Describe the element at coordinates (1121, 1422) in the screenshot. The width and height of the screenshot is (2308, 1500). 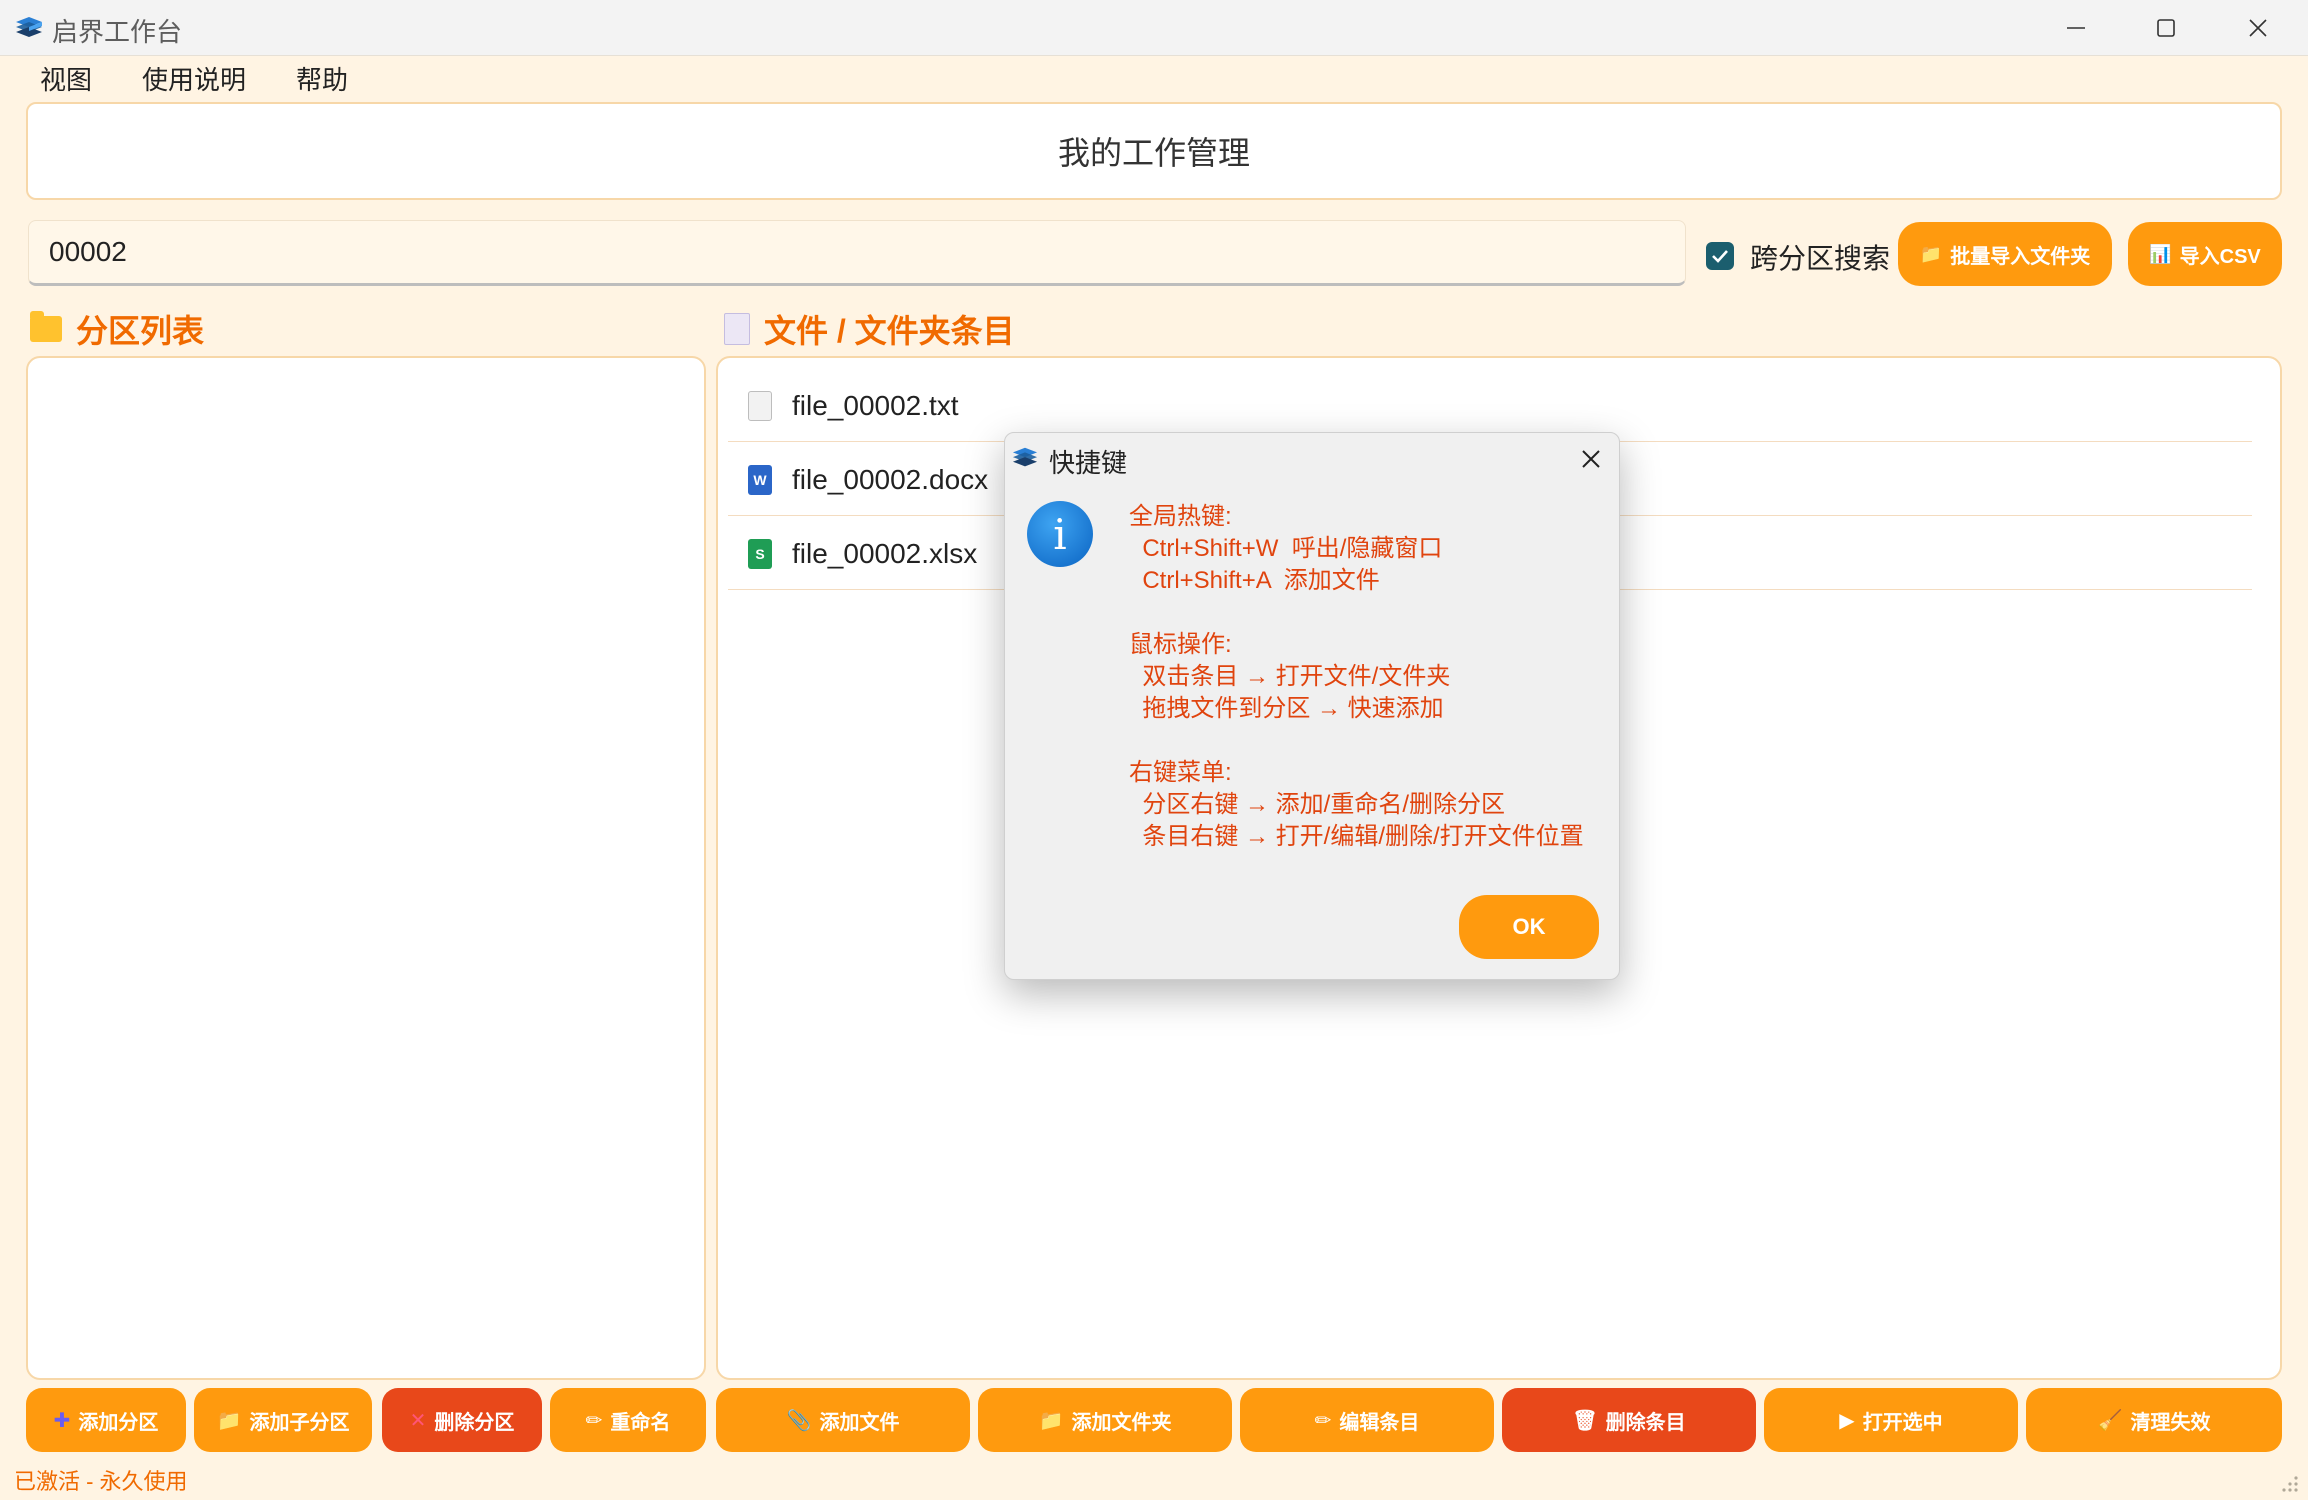
I see `add-folder-label: 添加文件夹` at that location.